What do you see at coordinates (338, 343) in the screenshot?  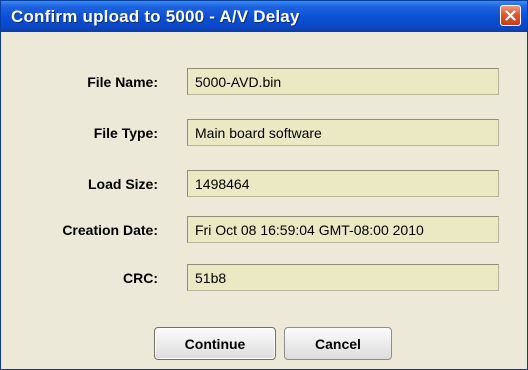 I see `cancel-button: Cancel` at bounding box center [338, 343].